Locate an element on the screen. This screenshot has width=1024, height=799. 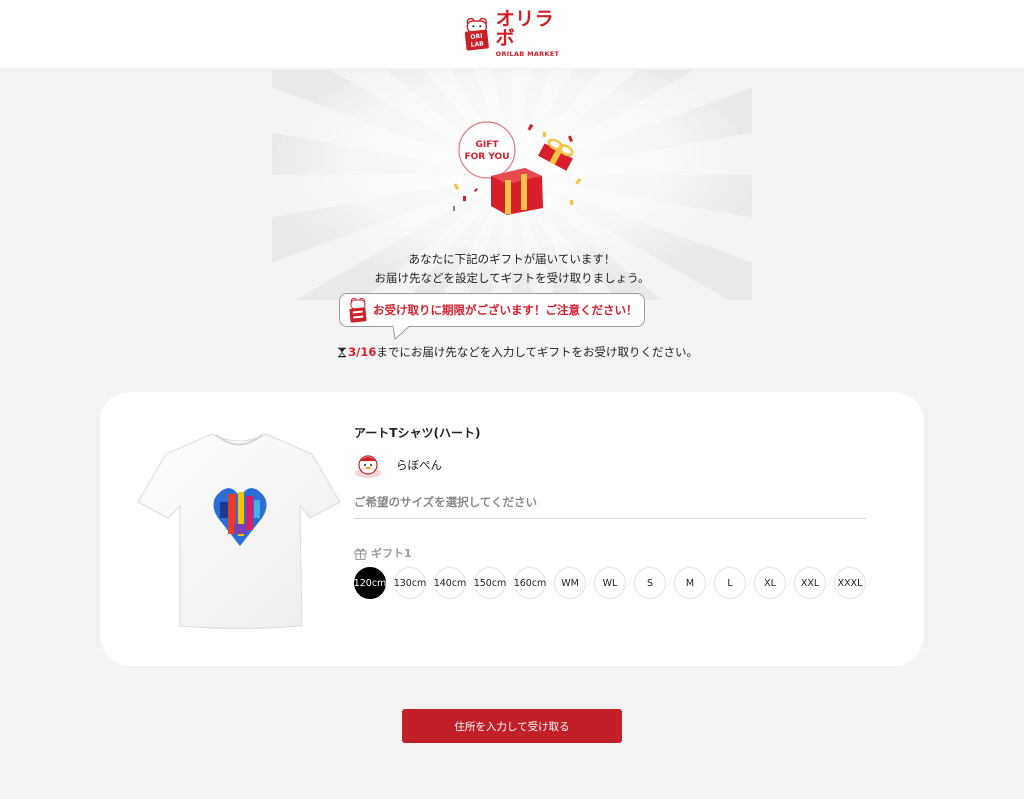
intro-line2: お届け先などを設定してギフトを受け取りましょう。 is located at coordinates (512, 278).